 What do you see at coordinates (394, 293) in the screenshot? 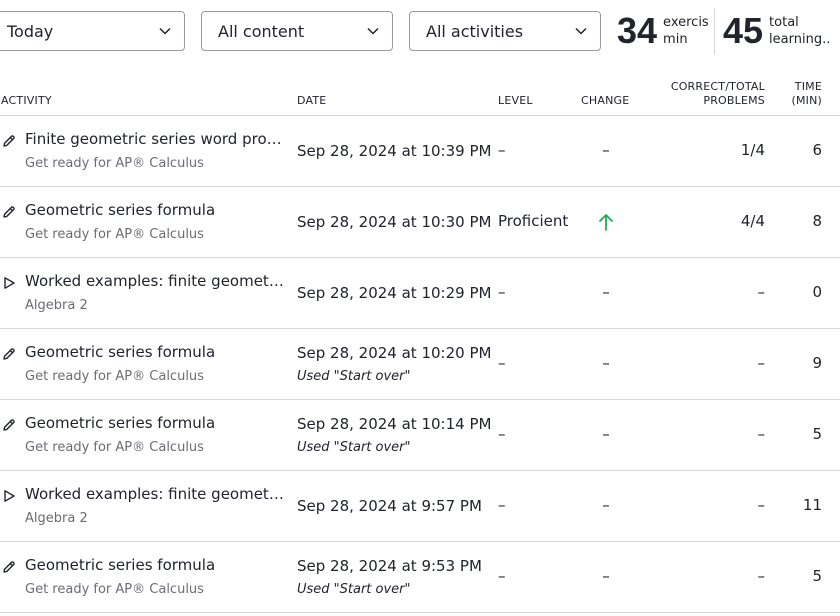
I see `activity-date: Sep 28, 2024 at 10:29 PM` at bounding box center [394, 293].